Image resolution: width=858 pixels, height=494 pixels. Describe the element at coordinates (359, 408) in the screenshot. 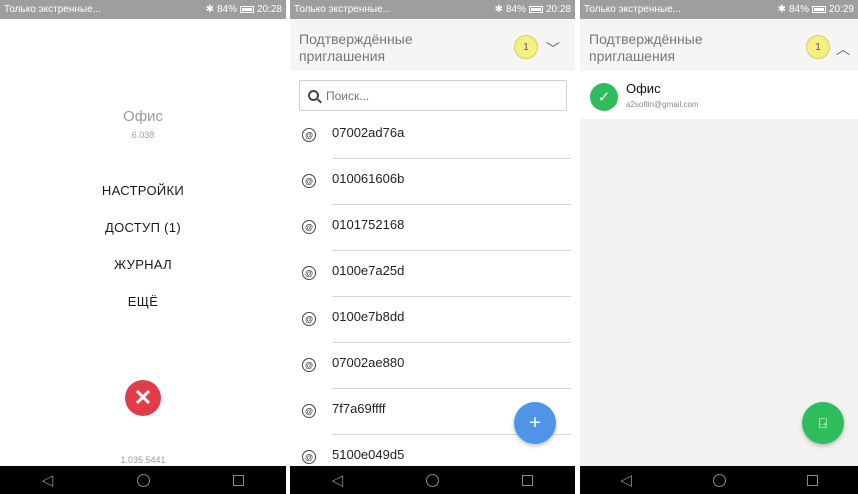

I see `tag-id: 7f7a69ffff` at that location.